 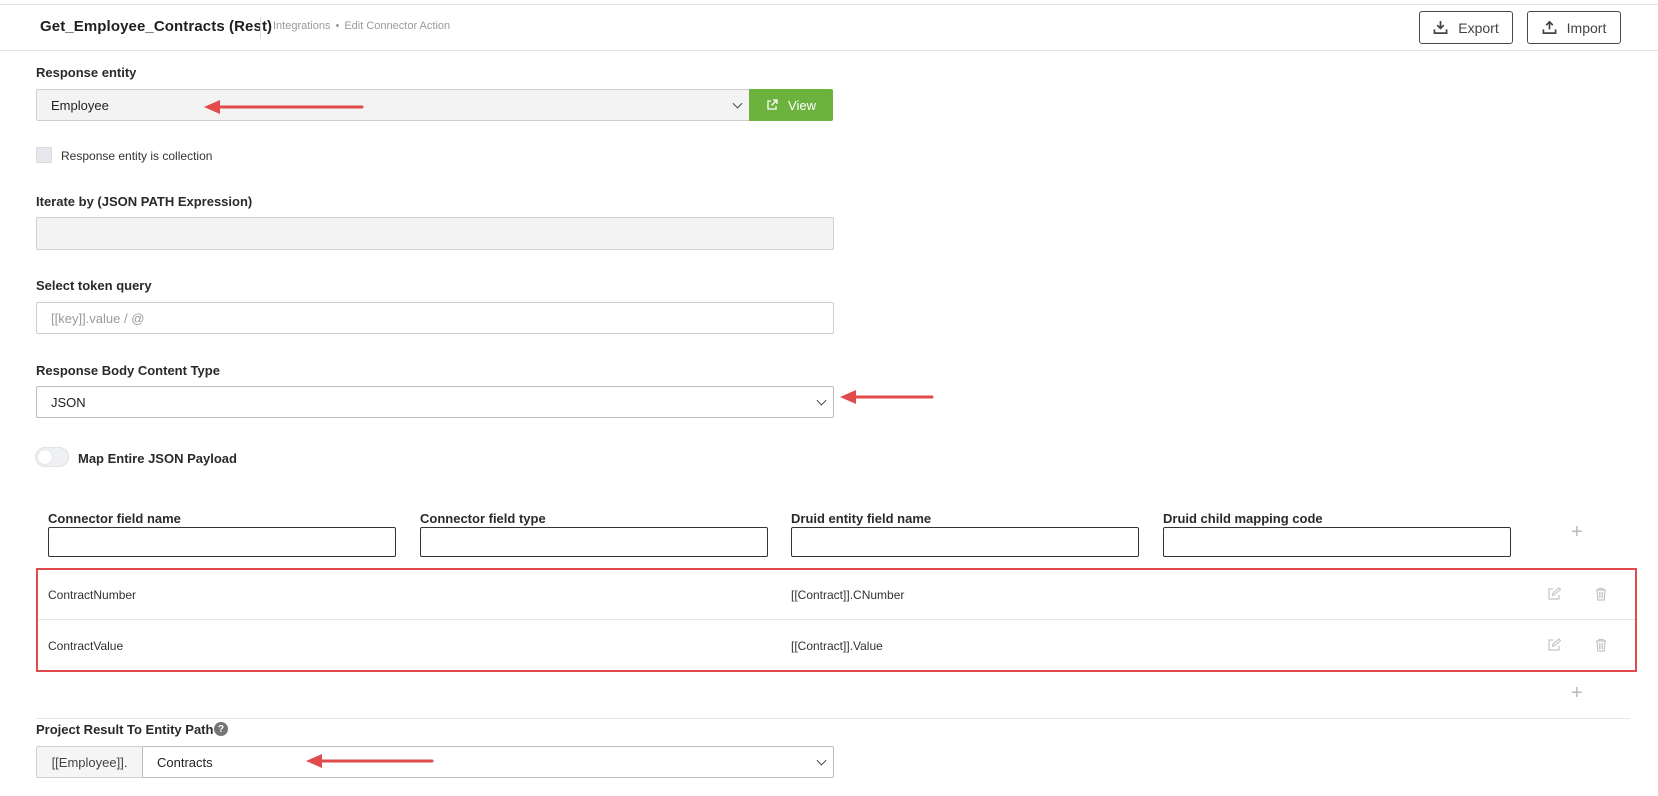 What do you see at coordinates (86, 646) in the screenshot?
I see `connector-field-name-cell: ContractValue` at bounding box center [86, 646].